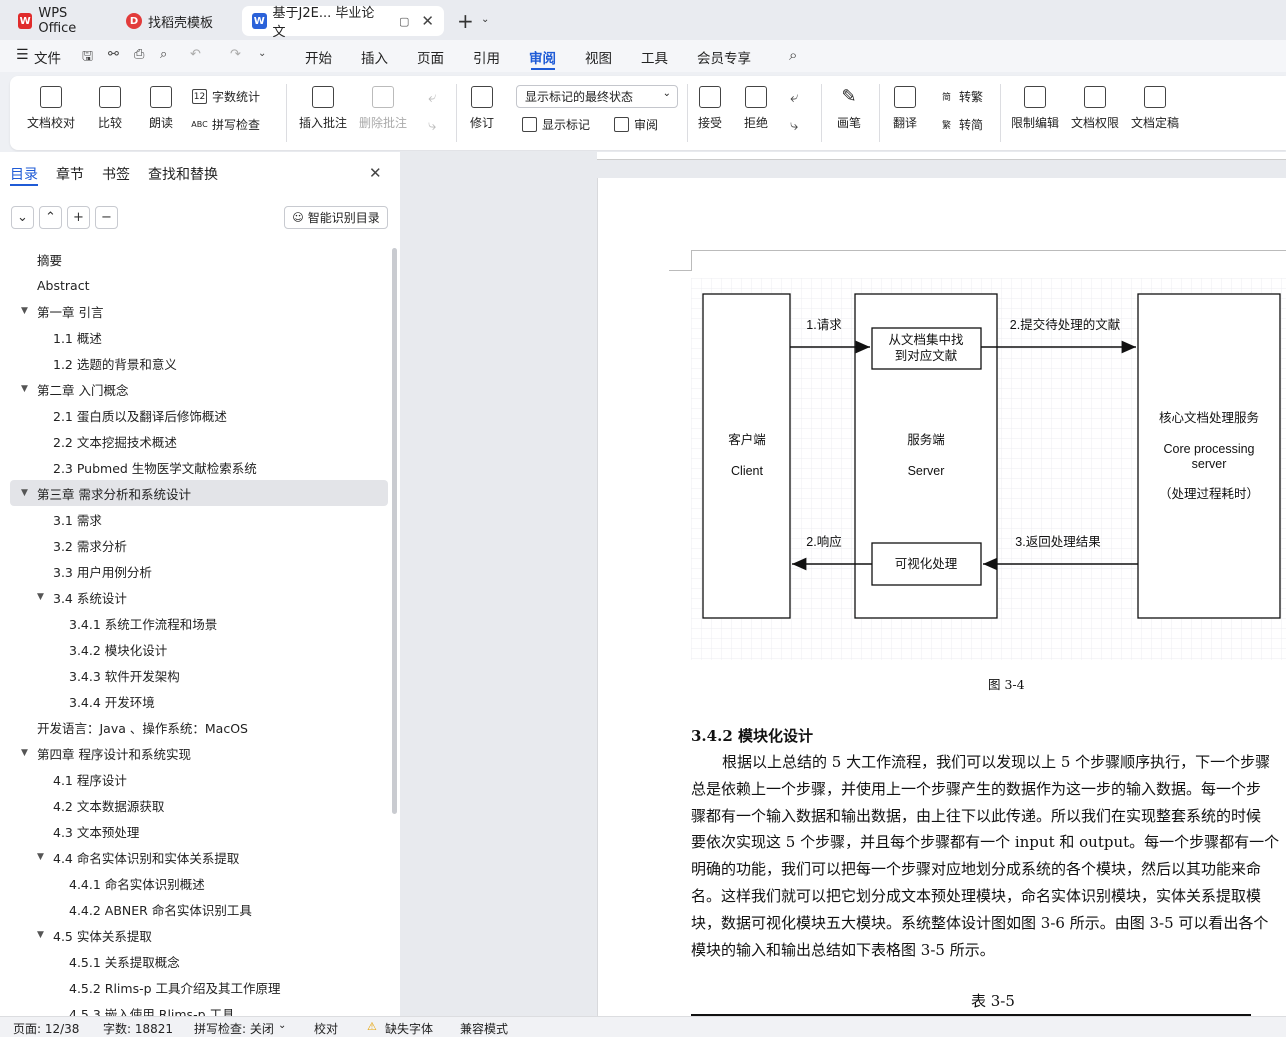  I want to click on tab-list-chevron-icon: ⌄, so click(485, 19).